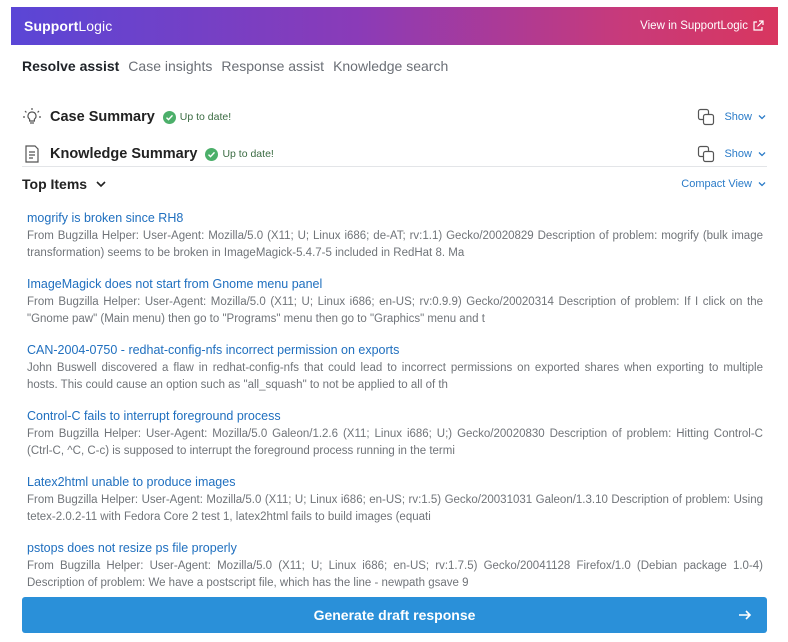 Image resolution: width=788 pixels, height=642 pixels. Describe the element at coordinates (124, 154) in the screenshot. I see `knowledge-summary-title: Knowledge Summary` at that location.